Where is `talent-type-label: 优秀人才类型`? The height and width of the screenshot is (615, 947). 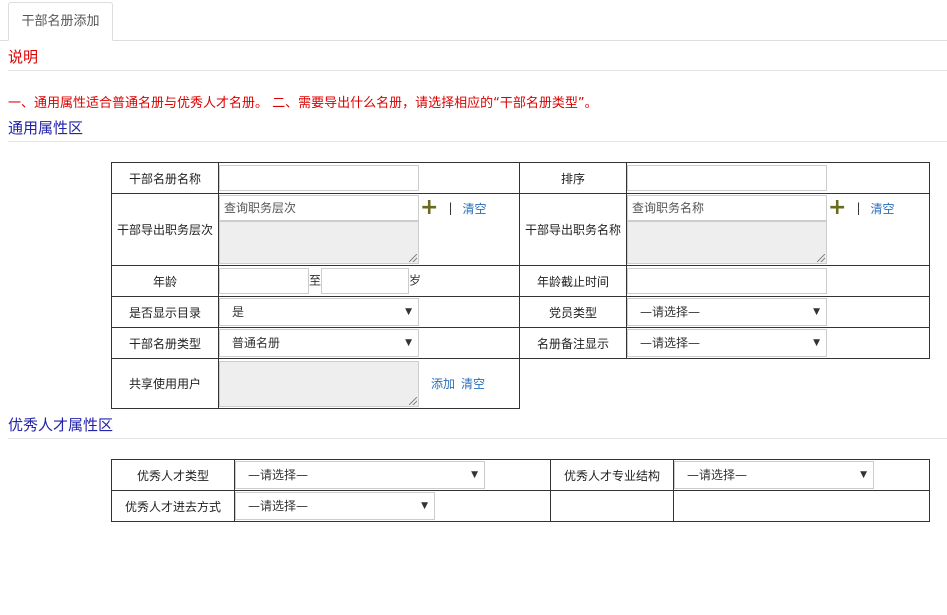 talent-type-label: 优秀人才类型 is located at coordinates (173, 475).